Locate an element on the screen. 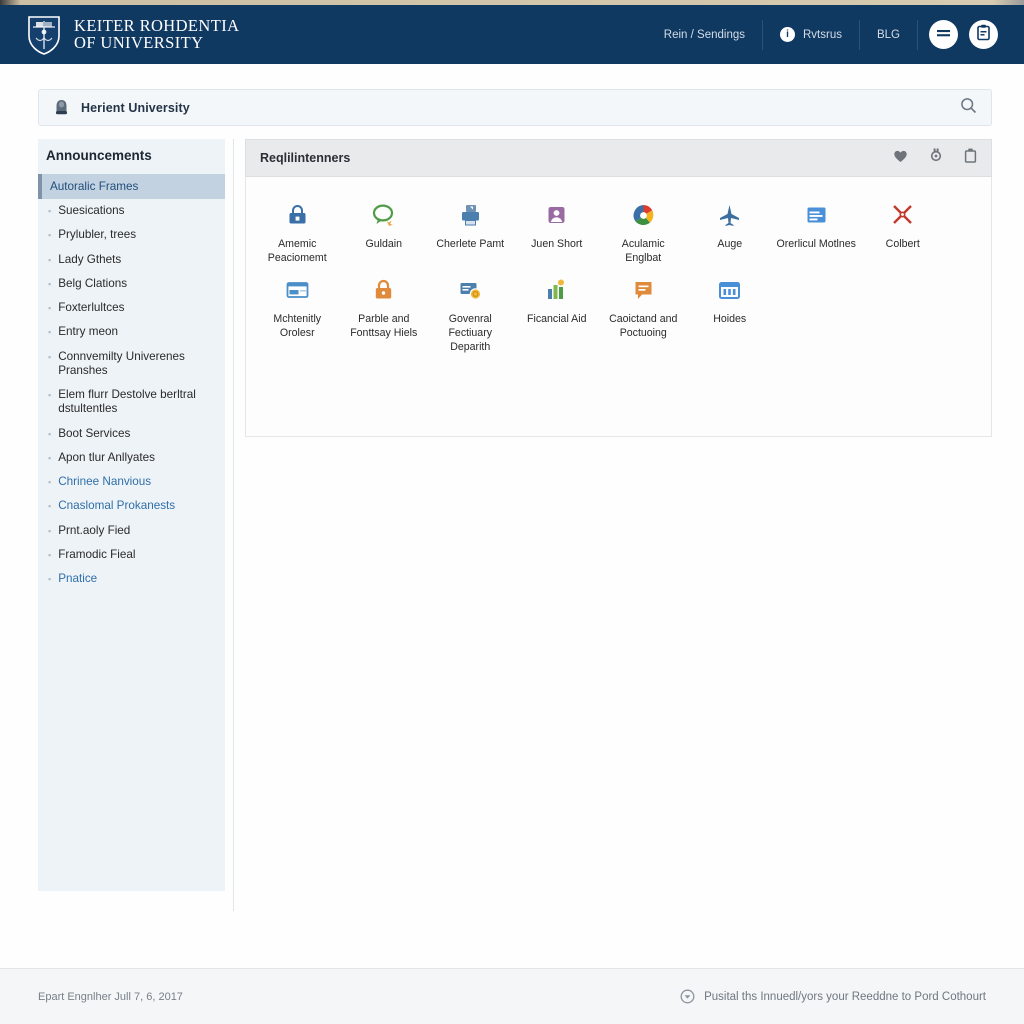  tile-ficancial-aid: Ficancial Aid is located at coordinates (557, 310).